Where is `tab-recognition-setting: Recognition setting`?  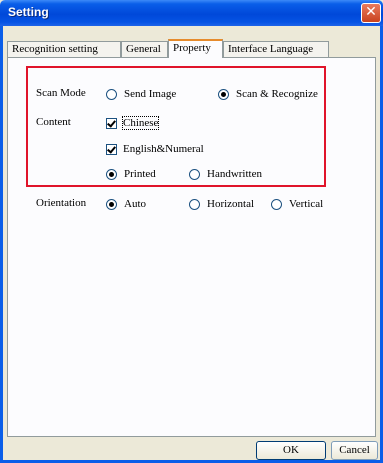
tab-recognition-setting: Recognition setting is located at coordinates (64, 49).